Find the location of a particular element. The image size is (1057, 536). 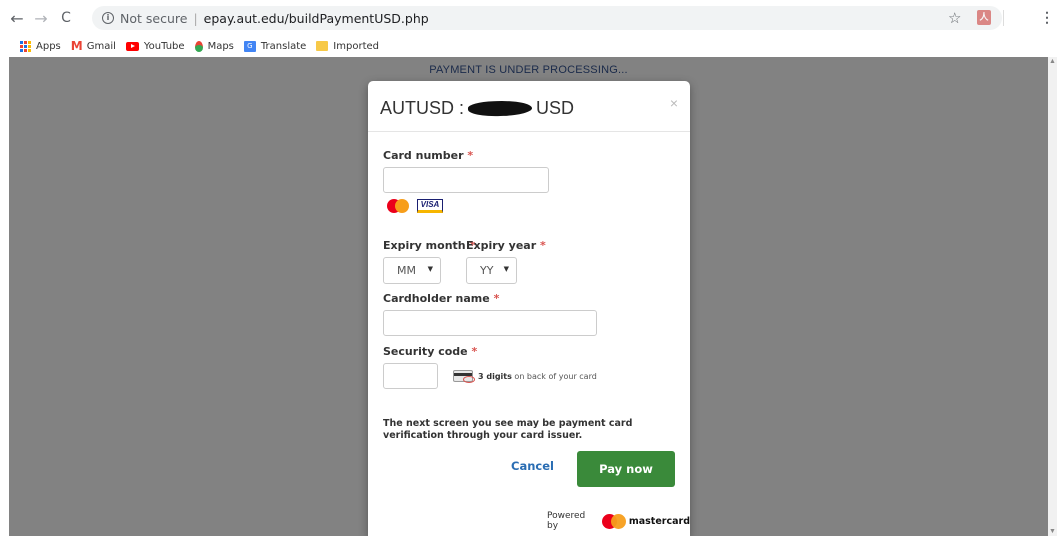

bookmark-label: Imported is located at coordinates (356, 46).